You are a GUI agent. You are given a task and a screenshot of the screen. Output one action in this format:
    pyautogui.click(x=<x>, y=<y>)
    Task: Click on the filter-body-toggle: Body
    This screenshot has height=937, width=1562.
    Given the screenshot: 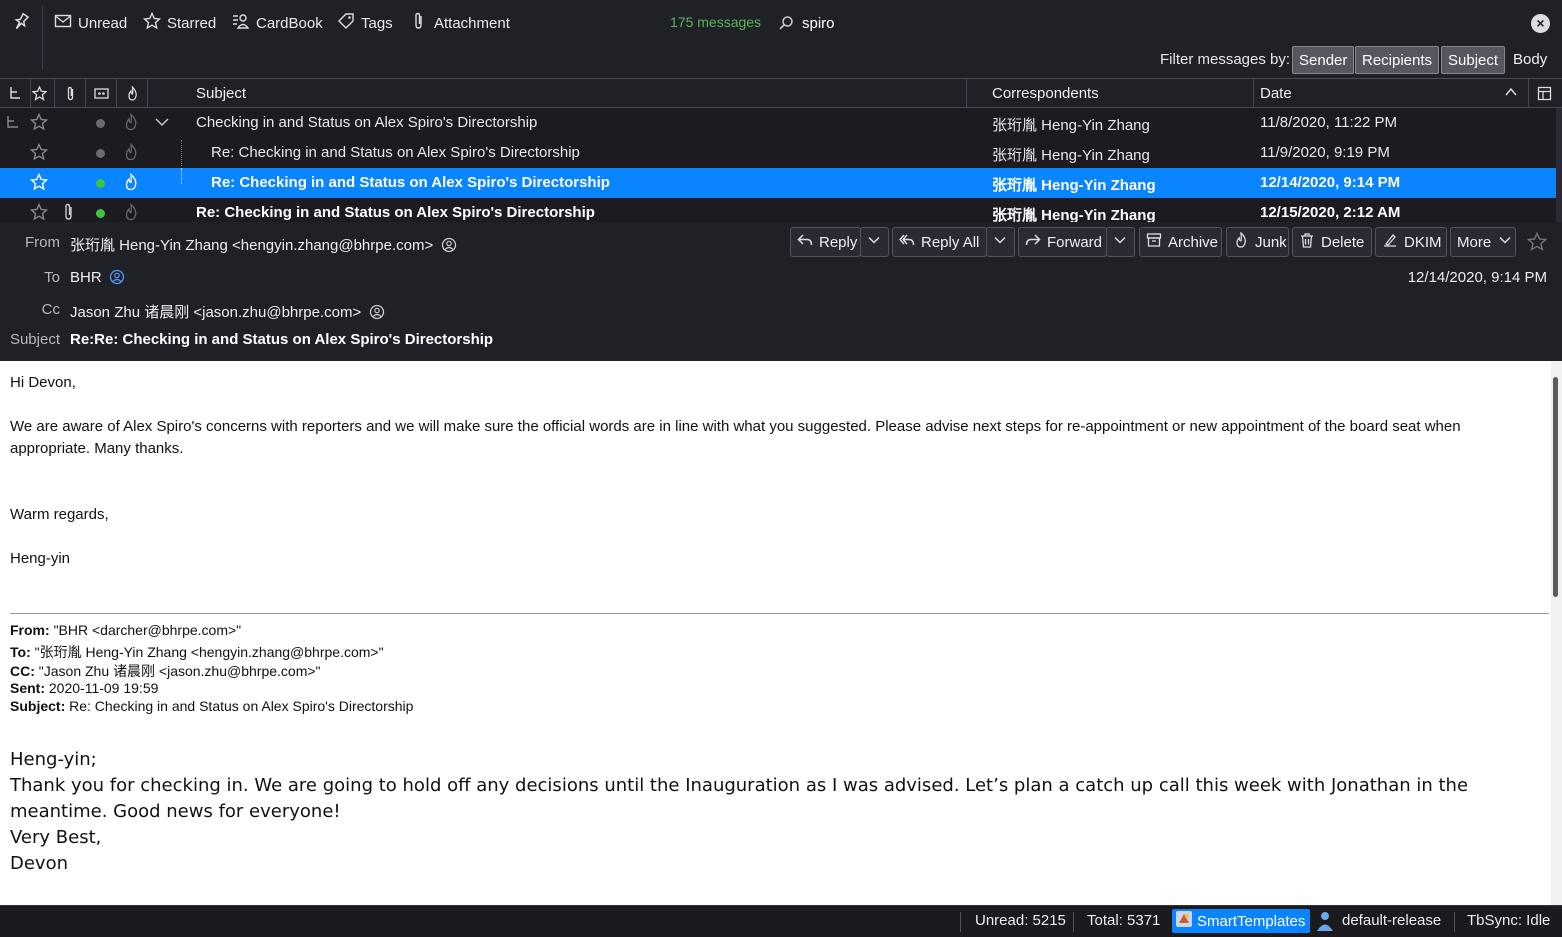 What is the action you would take?
    pyautogui.click(x=1530, y=59)
    